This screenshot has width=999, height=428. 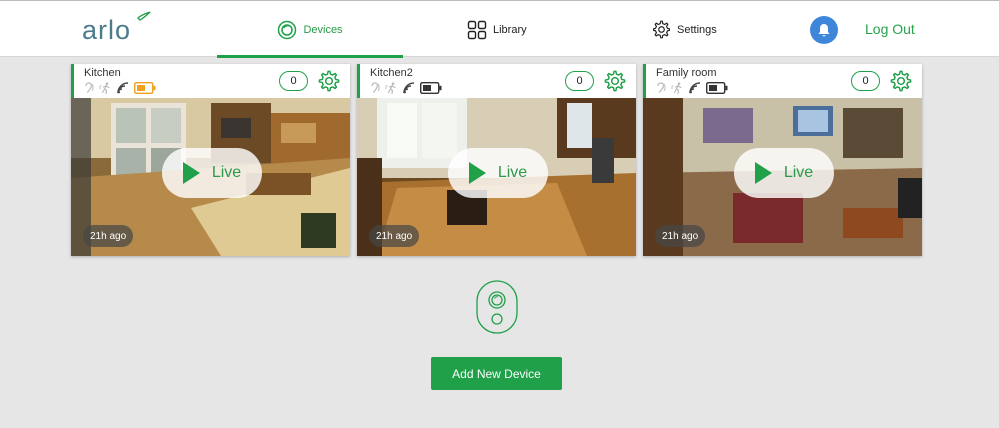 I want to click on notifications-button, so click(x=824, y=30).